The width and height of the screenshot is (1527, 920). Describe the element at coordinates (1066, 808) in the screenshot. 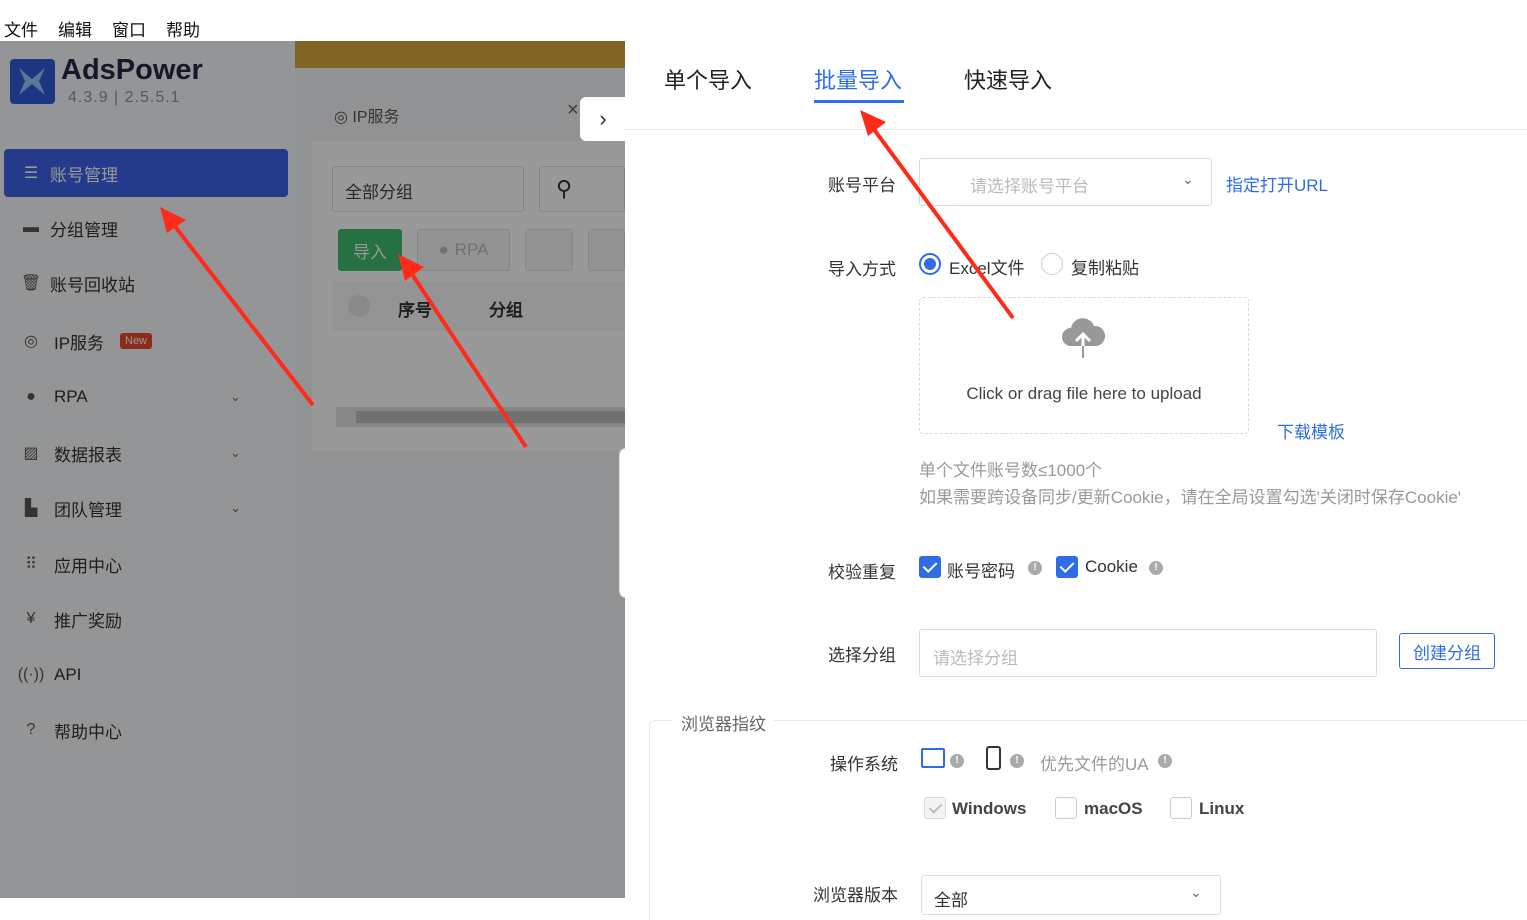

I see `macos-checkbox` at that location.